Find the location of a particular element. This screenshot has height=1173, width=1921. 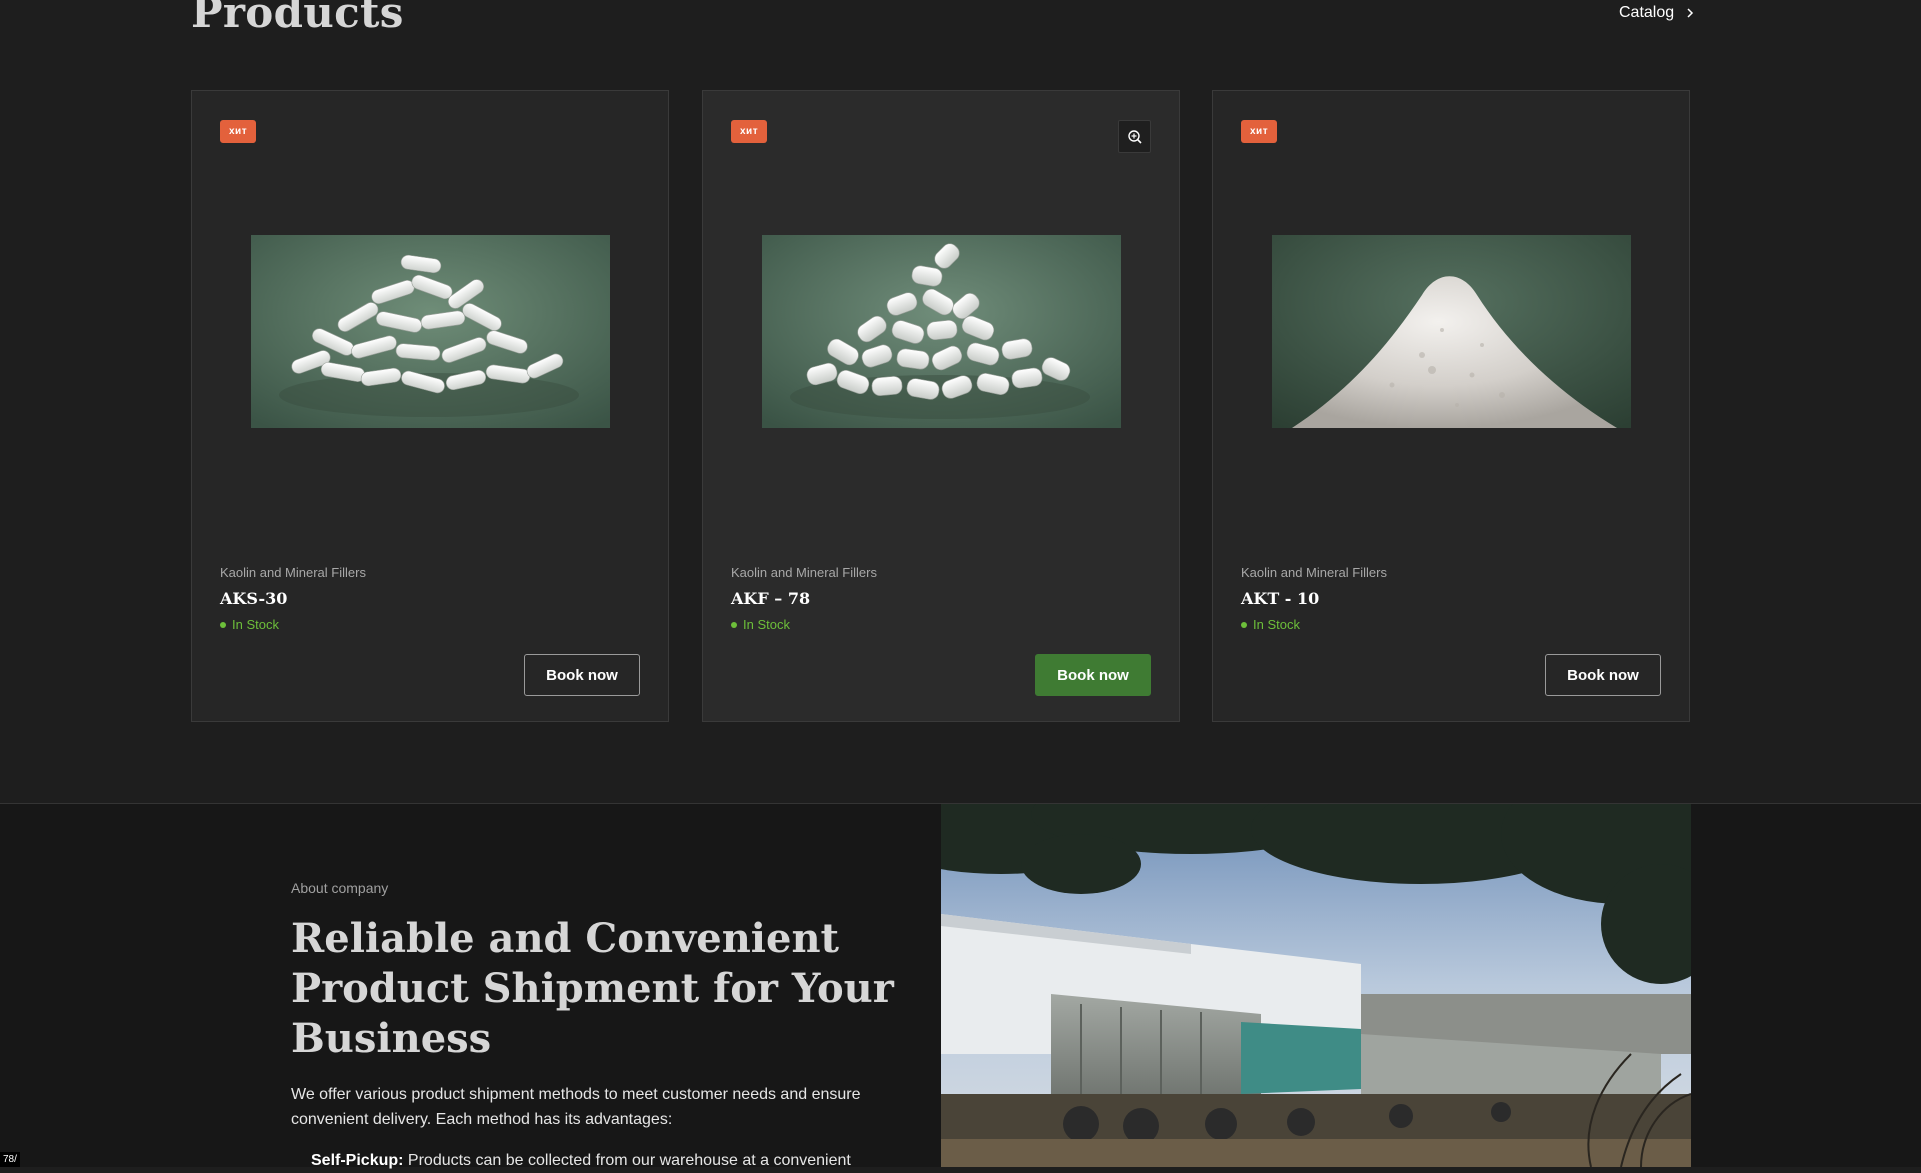

list-item-label: Self-Pickup: is located at coordinates (357, 1160).